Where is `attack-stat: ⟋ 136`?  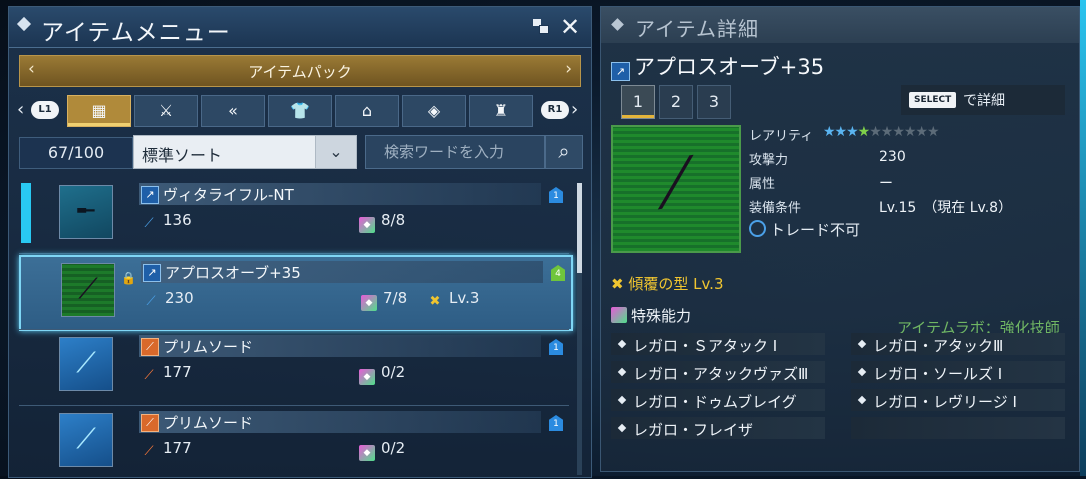 attack-stat: ⟋ 136 is located at coordinates (166, 221).